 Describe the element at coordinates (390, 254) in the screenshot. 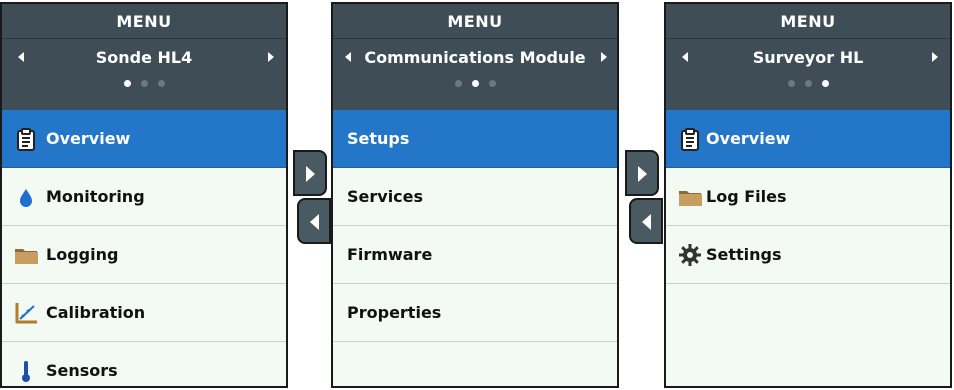

I see `menu-item-label: Firmware` at that location.